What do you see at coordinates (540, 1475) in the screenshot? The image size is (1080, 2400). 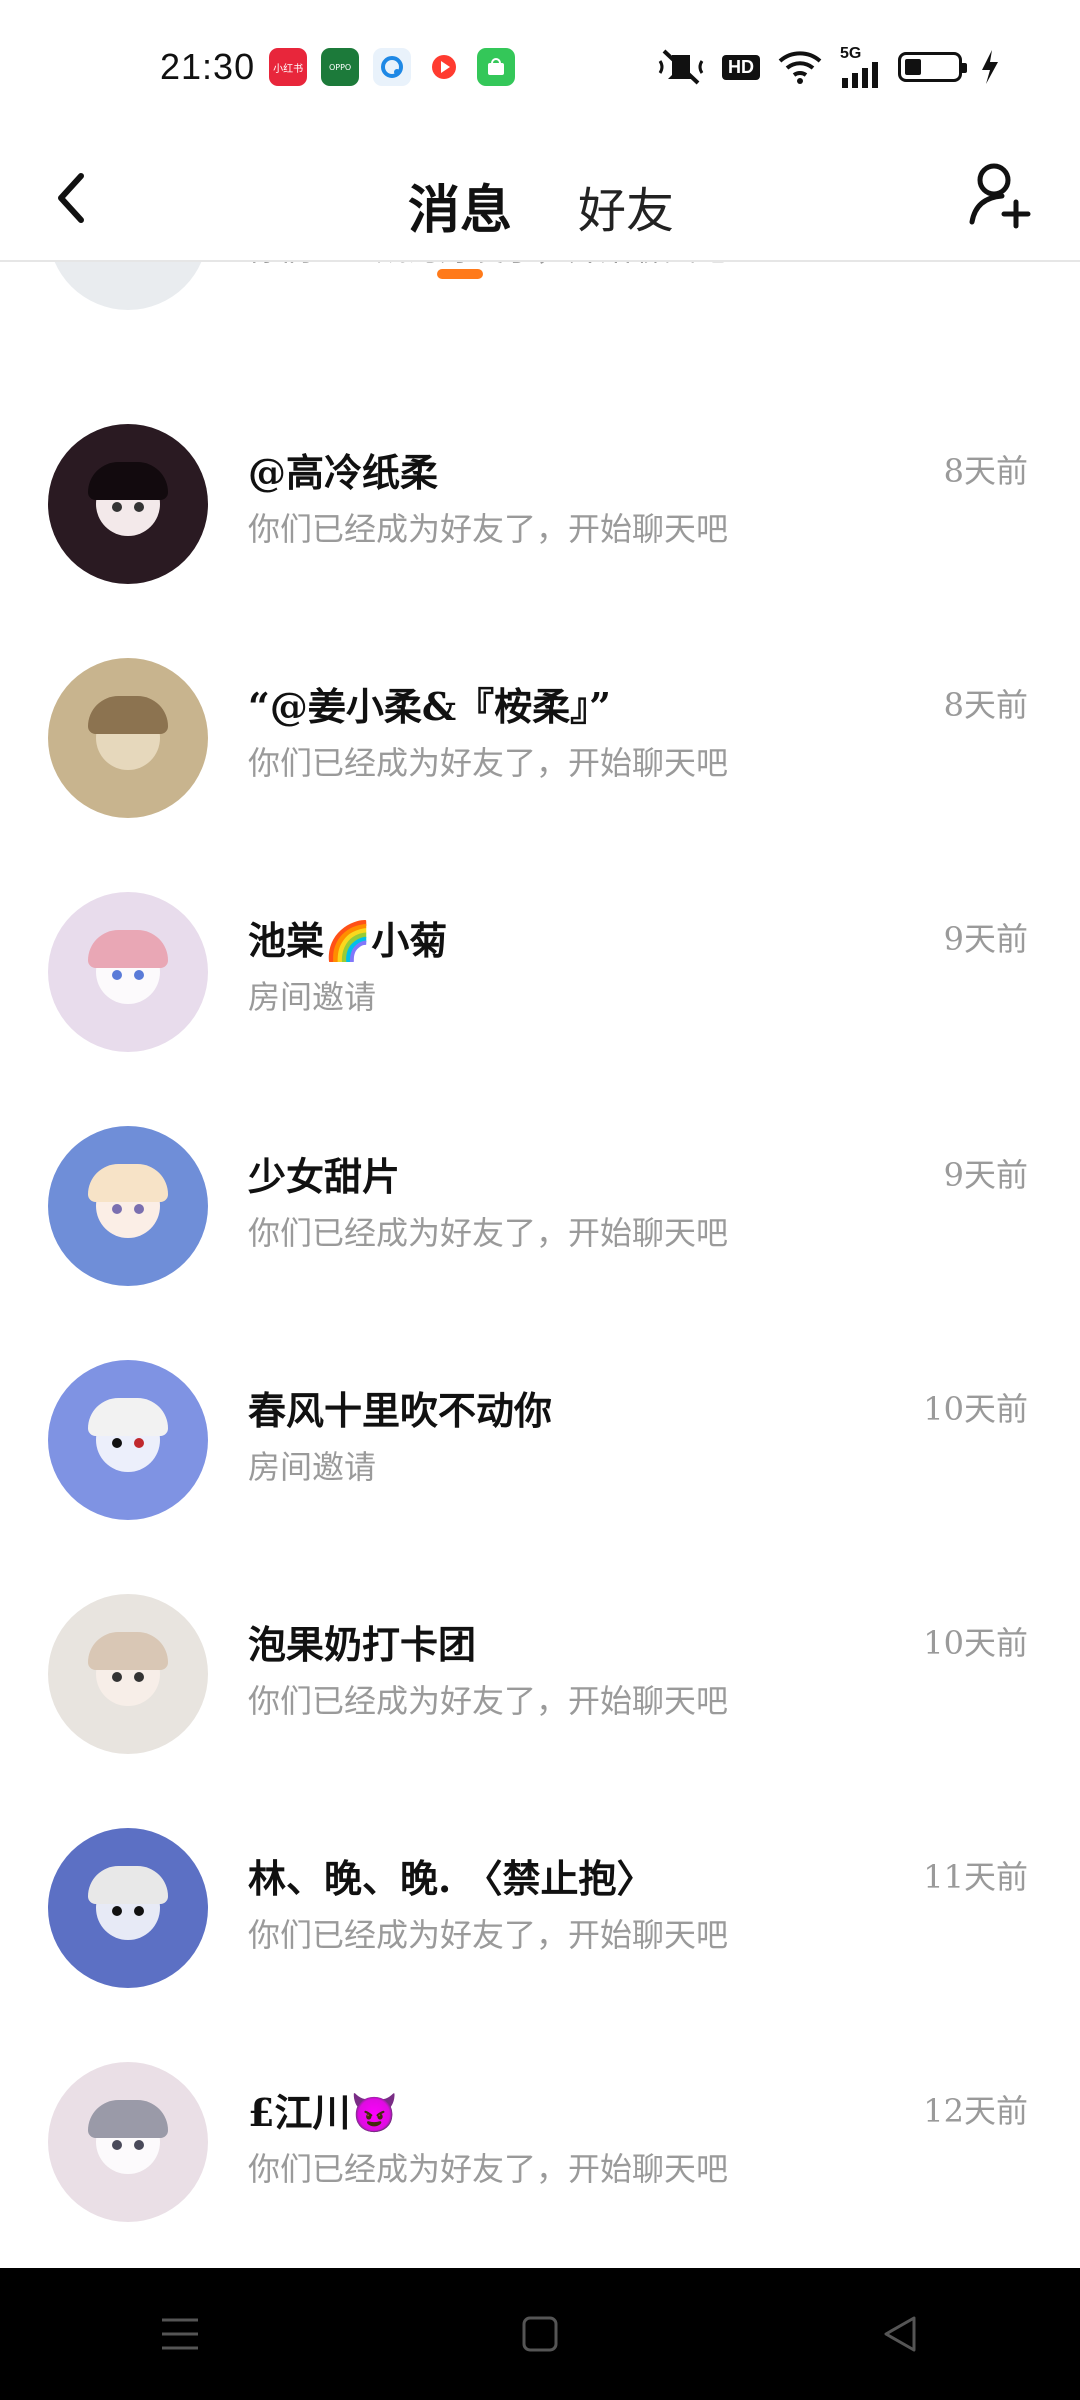 I see `conversation-item: 春风十里吹不动你 房间邀请 10天前` at bounding box center [540, 1475].